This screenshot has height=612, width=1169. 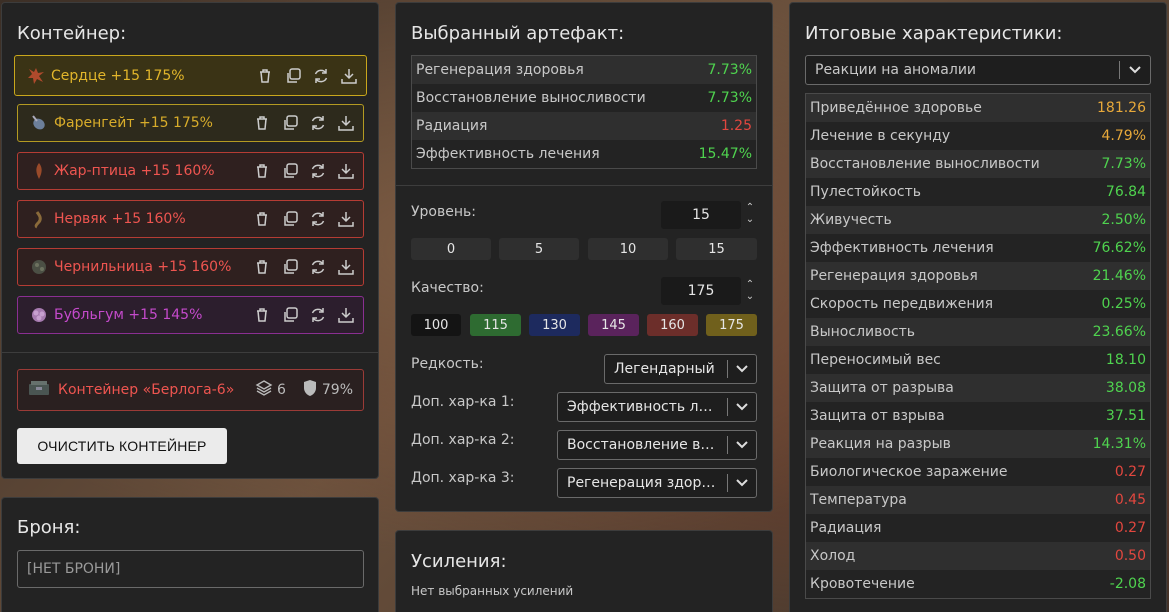 I want to click on boosts-empty-text: Нет выбранных усилений, so click(x=492, y=591).